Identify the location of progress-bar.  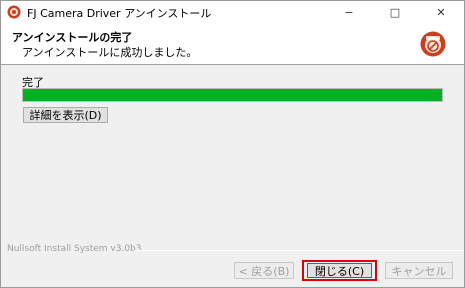
(232, 95).